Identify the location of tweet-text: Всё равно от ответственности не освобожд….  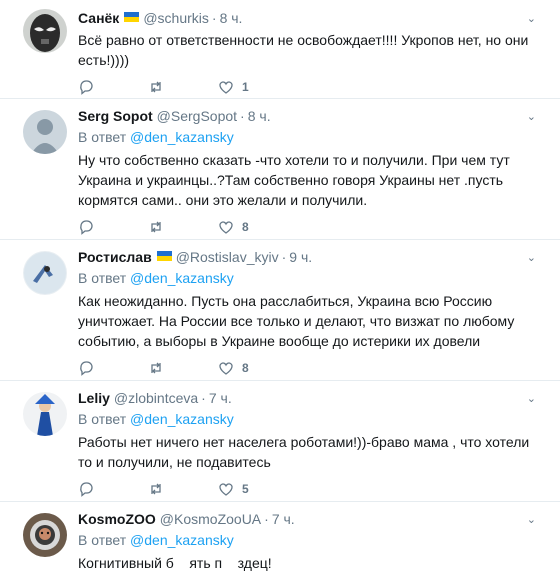
(303, 50).